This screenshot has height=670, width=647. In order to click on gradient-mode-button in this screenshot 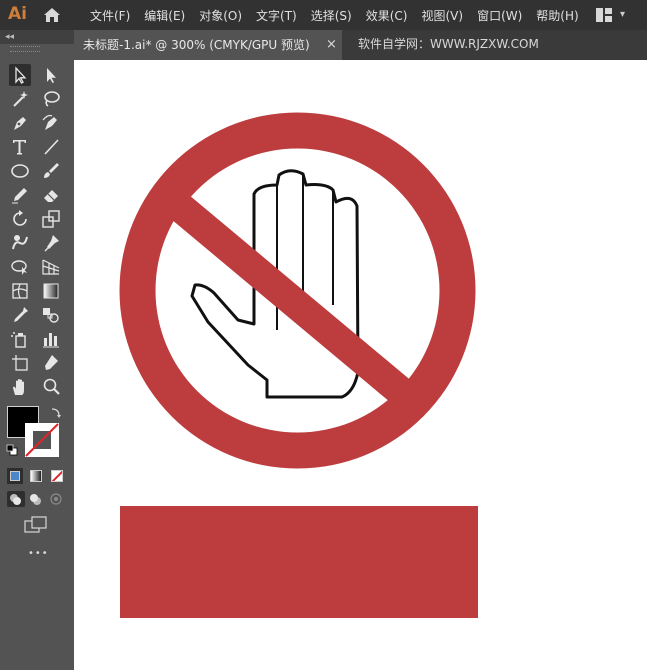, I will do `click(36, 476)`.